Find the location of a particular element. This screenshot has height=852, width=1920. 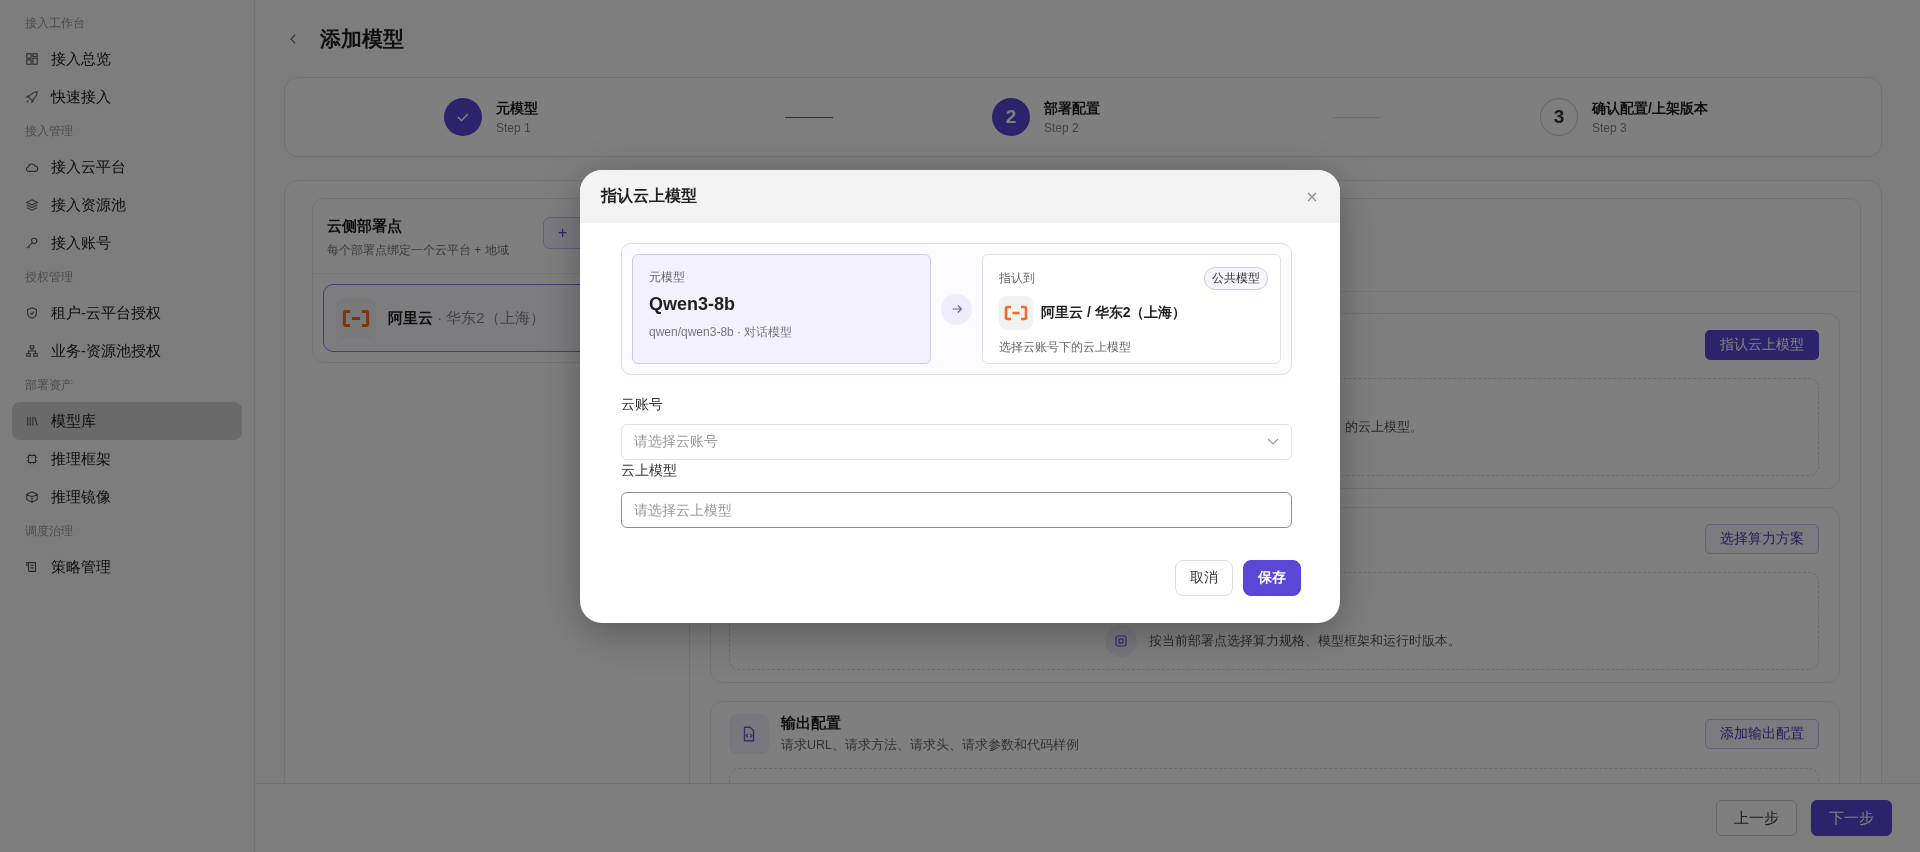

step-title: 部署配置 is located at coordinates (1072, 108).